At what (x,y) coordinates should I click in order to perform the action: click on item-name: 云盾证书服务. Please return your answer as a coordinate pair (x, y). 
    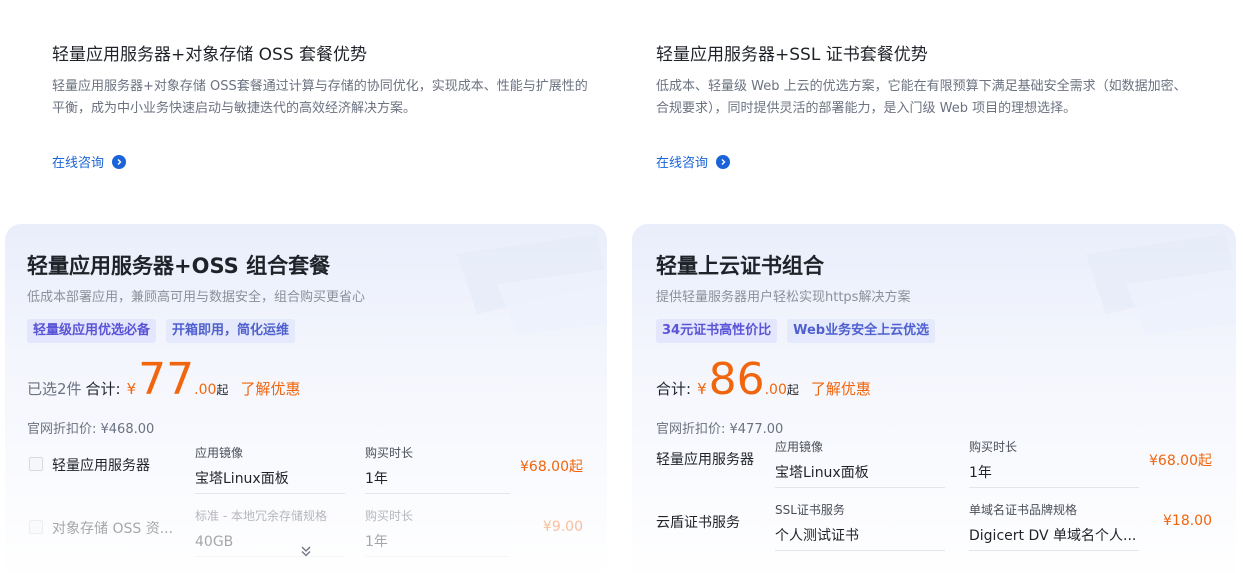
    Looking at the image, I should click on (698, 523).